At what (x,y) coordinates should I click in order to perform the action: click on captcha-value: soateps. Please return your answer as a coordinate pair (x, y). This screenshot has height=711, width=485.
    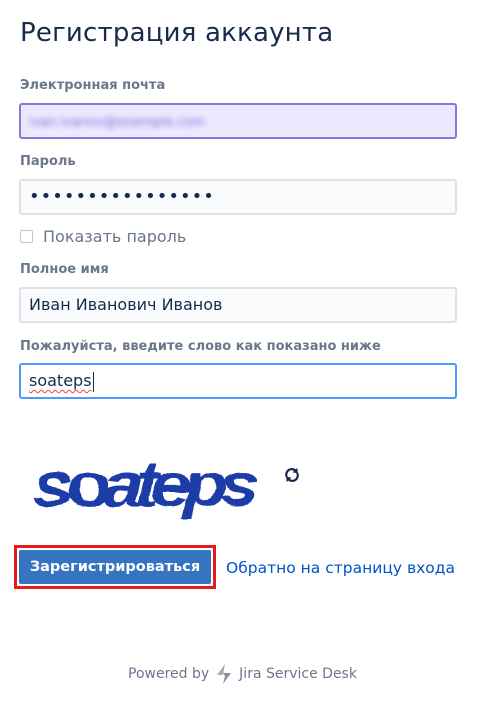
    Looking at the image, I should click on (60, 380).